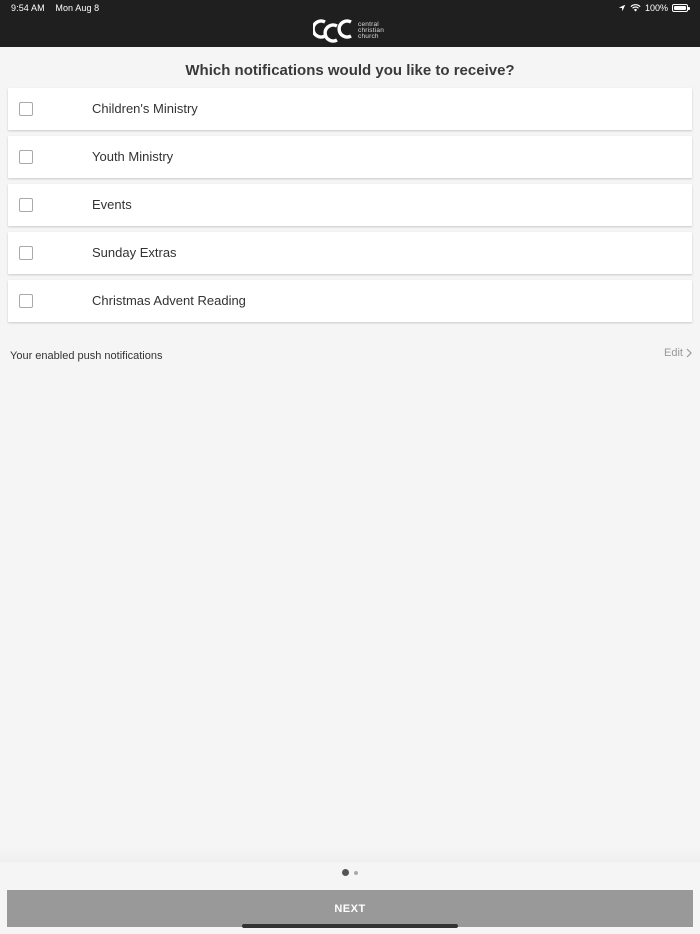 This screenshot has width=700, height=934. Describe the element at coordinates (350, 301) in the screenshot. I see `option-christmas-advent-reading: Christmas Advent Reading` at that location.